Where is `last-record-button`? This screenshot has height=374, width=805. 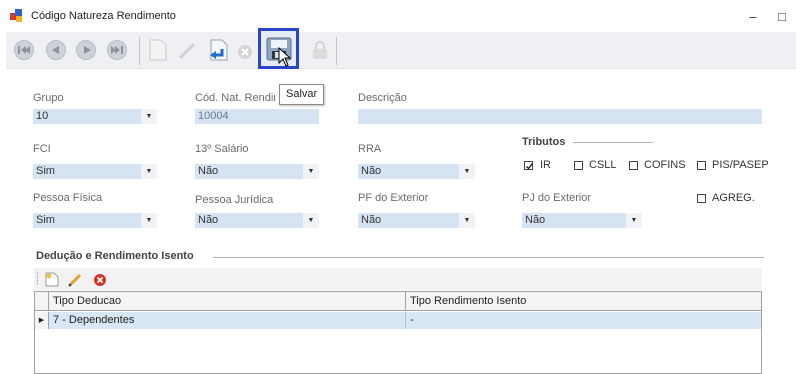
last-record-button is located at coordinates (117, 50).